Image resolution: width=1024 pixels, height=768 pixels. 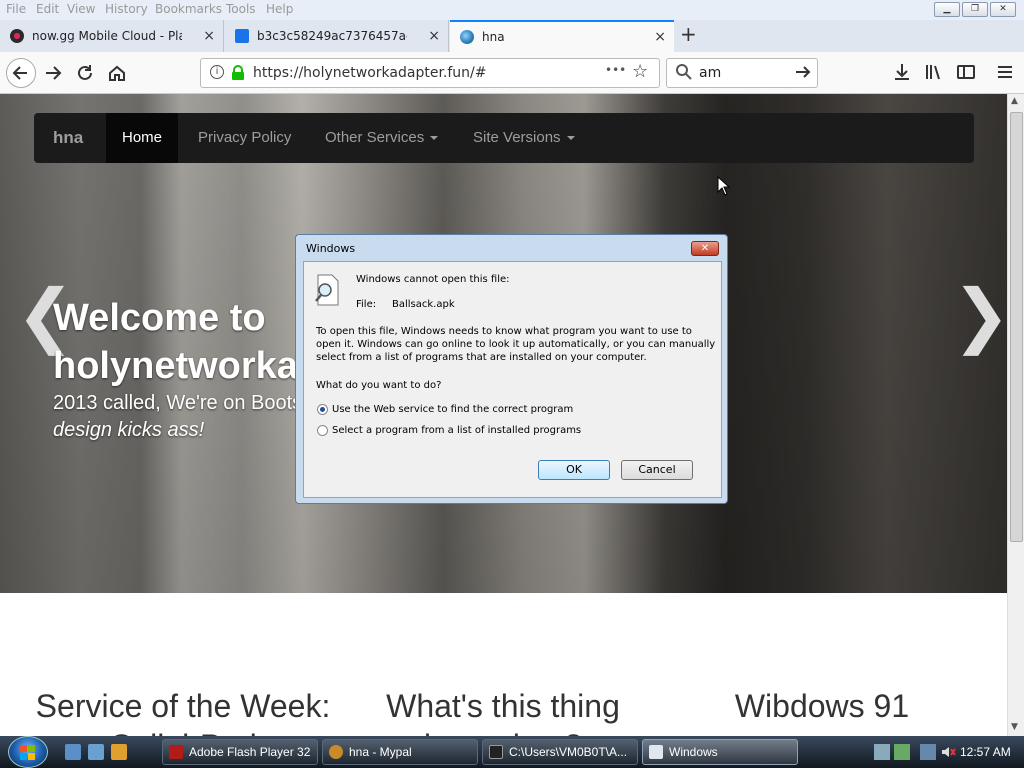 What do you see at coordinates (615, 70) in the screenshot?
I see `page-actions-icon: •••` at bounding box center [615, 70].